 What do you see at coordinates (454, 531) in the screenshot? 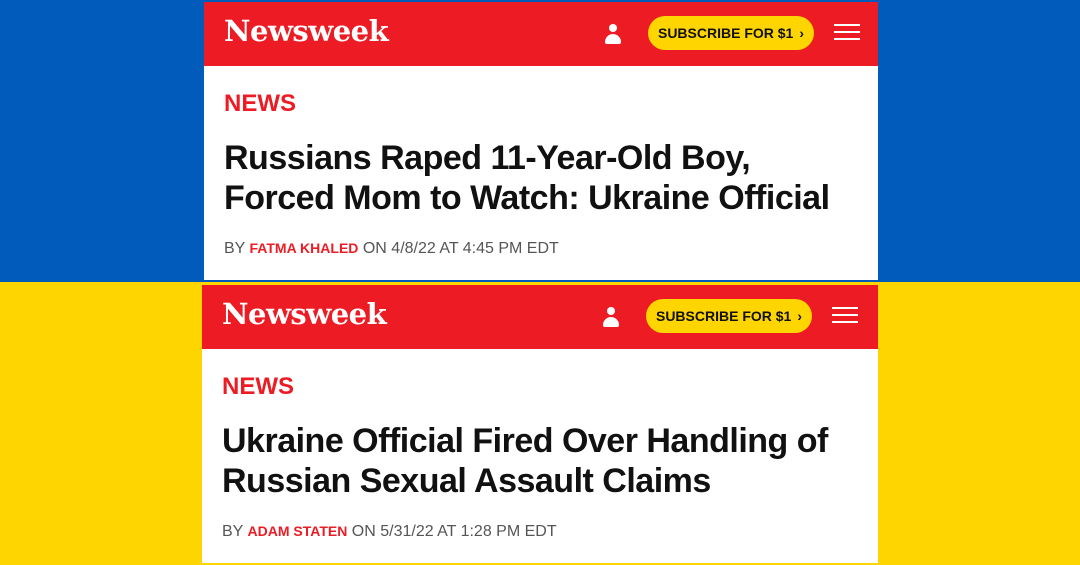
I see `publish-date: ON 5/31/22 AT 1:28 PM EDT` at bounding box center [454, 531].